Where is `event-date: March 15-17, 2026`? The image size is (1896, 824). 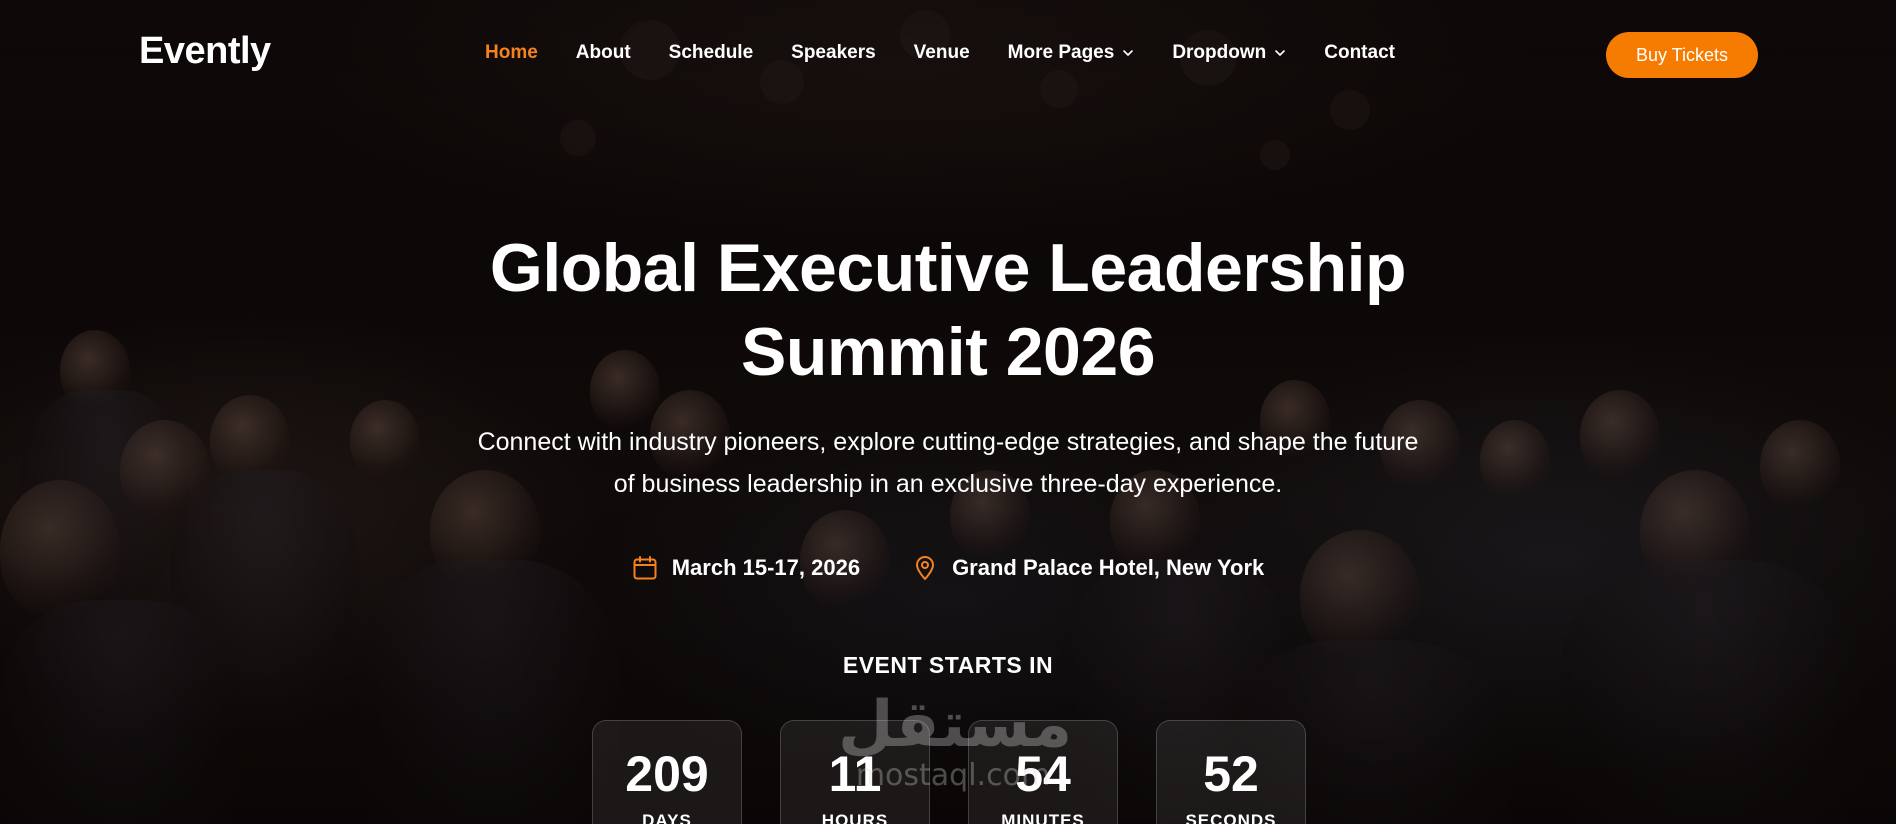 event-date: March 15-17, 2026 is located at coordinates (746, 568).